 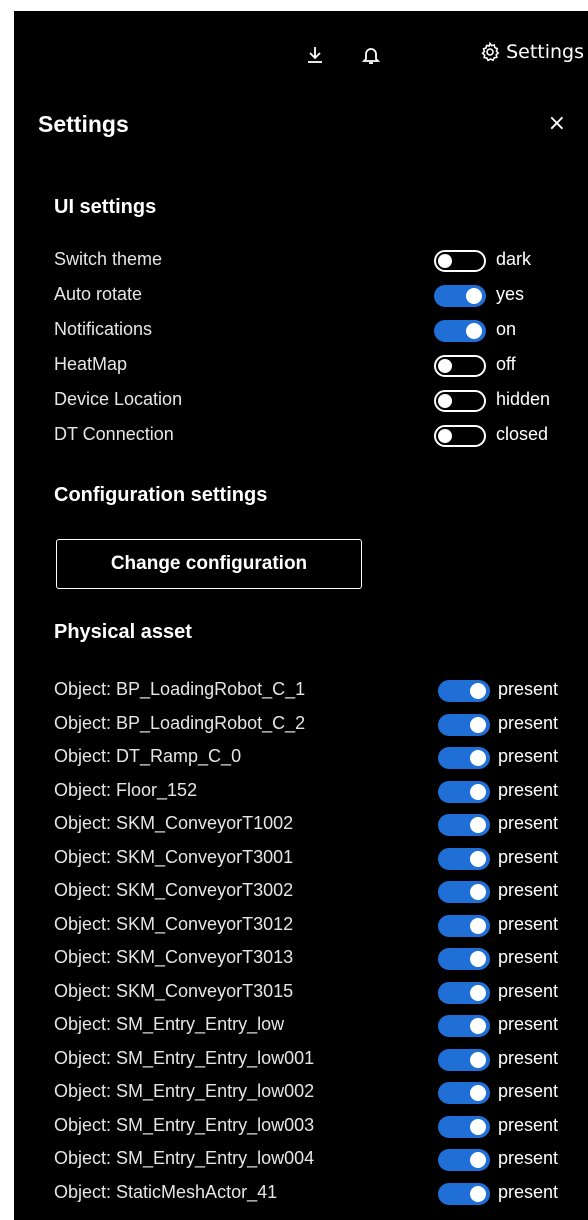 What do you see at coordinates (174, 856) in the screenshot?
I see `row-label: Object: SKM_ConveyorT3001` at bounding box center [174, 856].